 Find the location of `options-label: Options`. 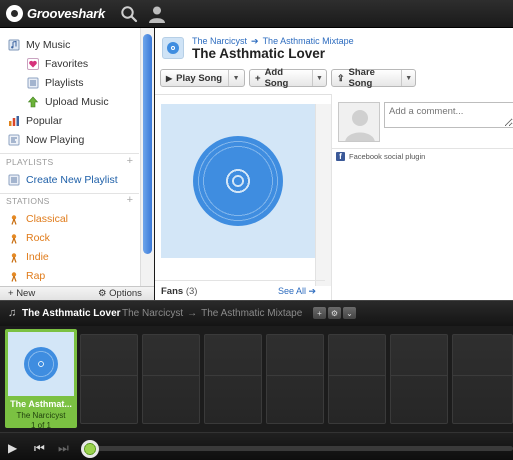

options-label: Options is located at coordinates (125, 293).